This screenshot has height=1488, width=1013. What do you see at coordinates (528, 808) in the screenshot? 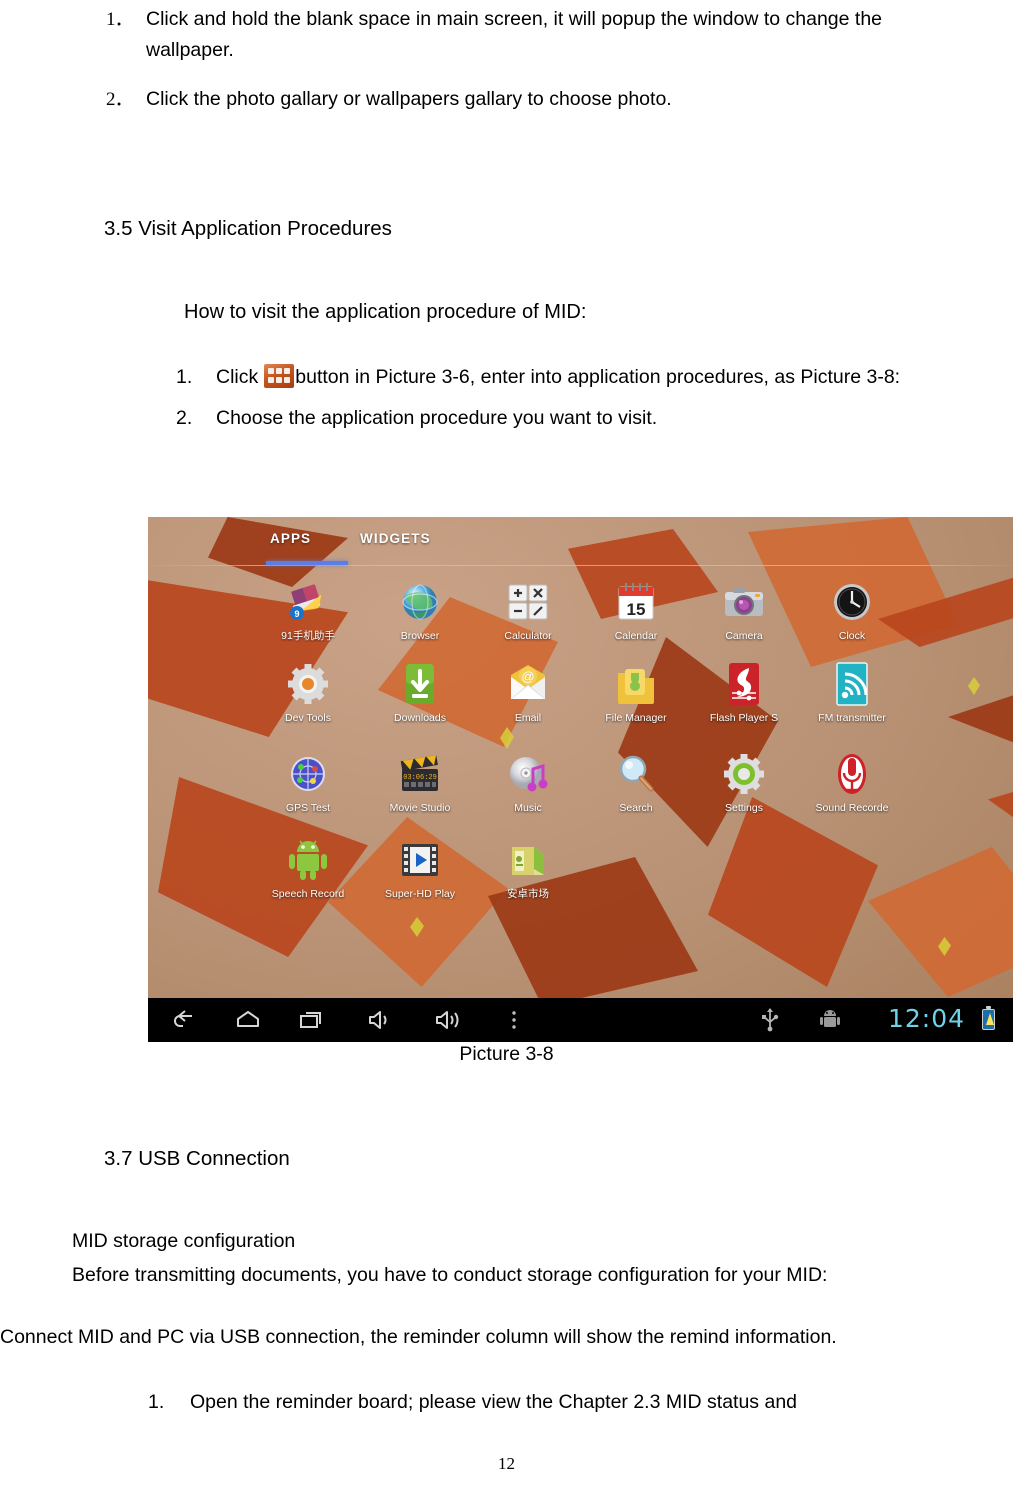
I see `app-label: Music` at bounding box center [528, 808].